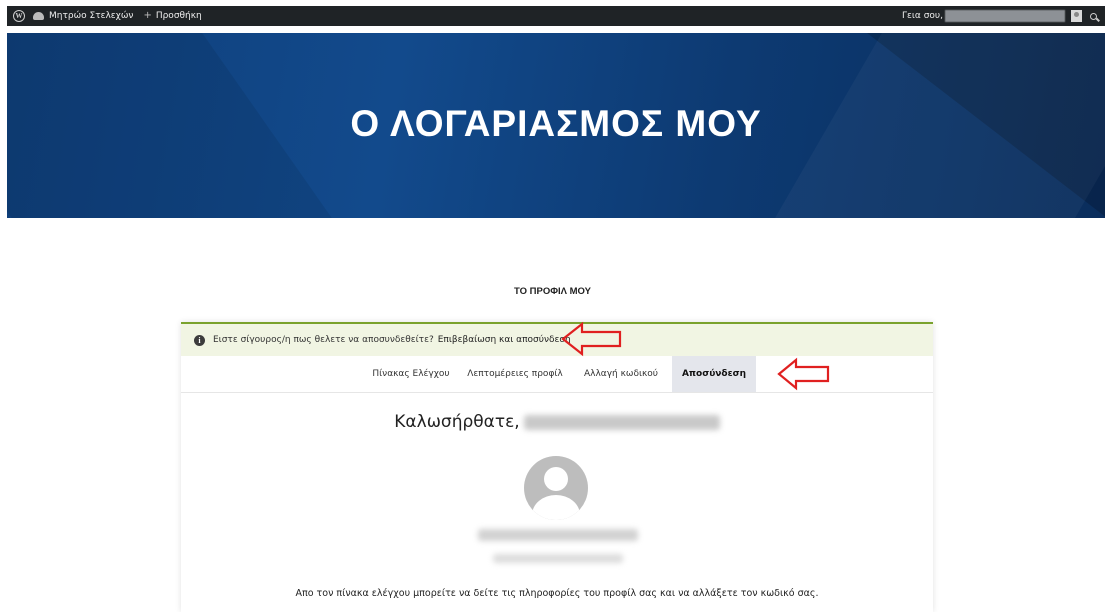 The width and height of the screenshot is (1105, 612). What do you see at coordinates (714, 374) in the screenshot?
I see `tab-logout: Αποσύνδεση` at bounding box center [714, 374].